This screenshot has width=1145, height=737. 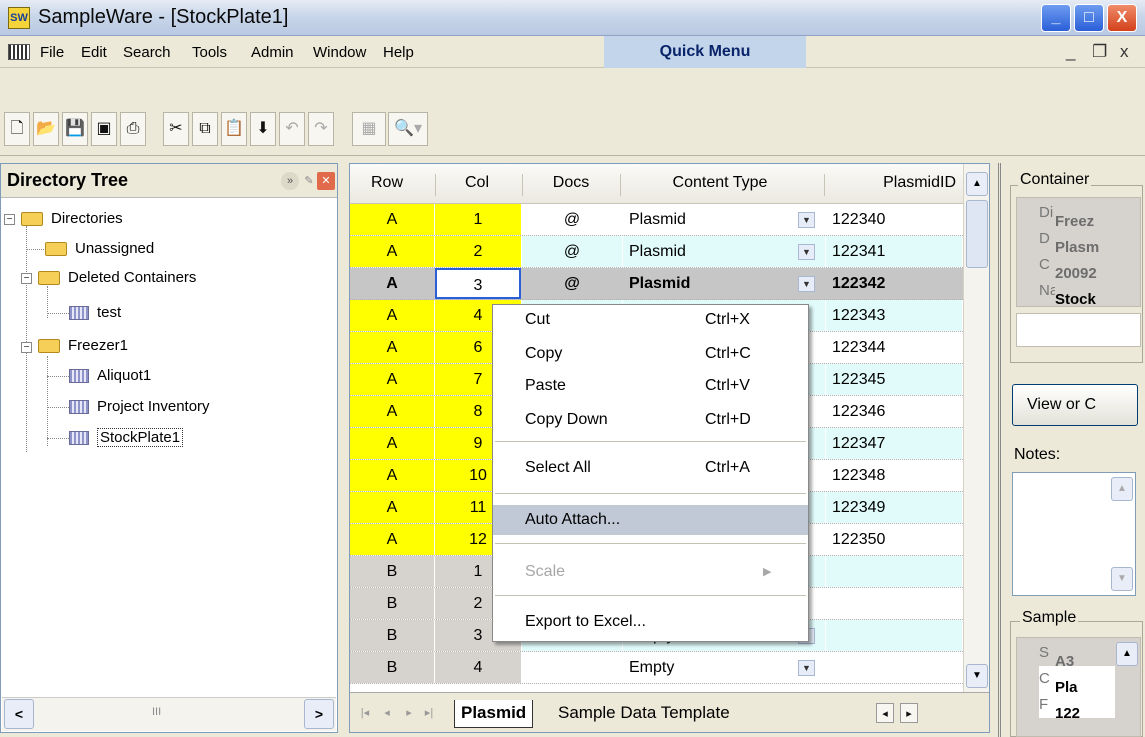 I want to click on cell-plasmidid: 122348, so click(x=894, y=475).